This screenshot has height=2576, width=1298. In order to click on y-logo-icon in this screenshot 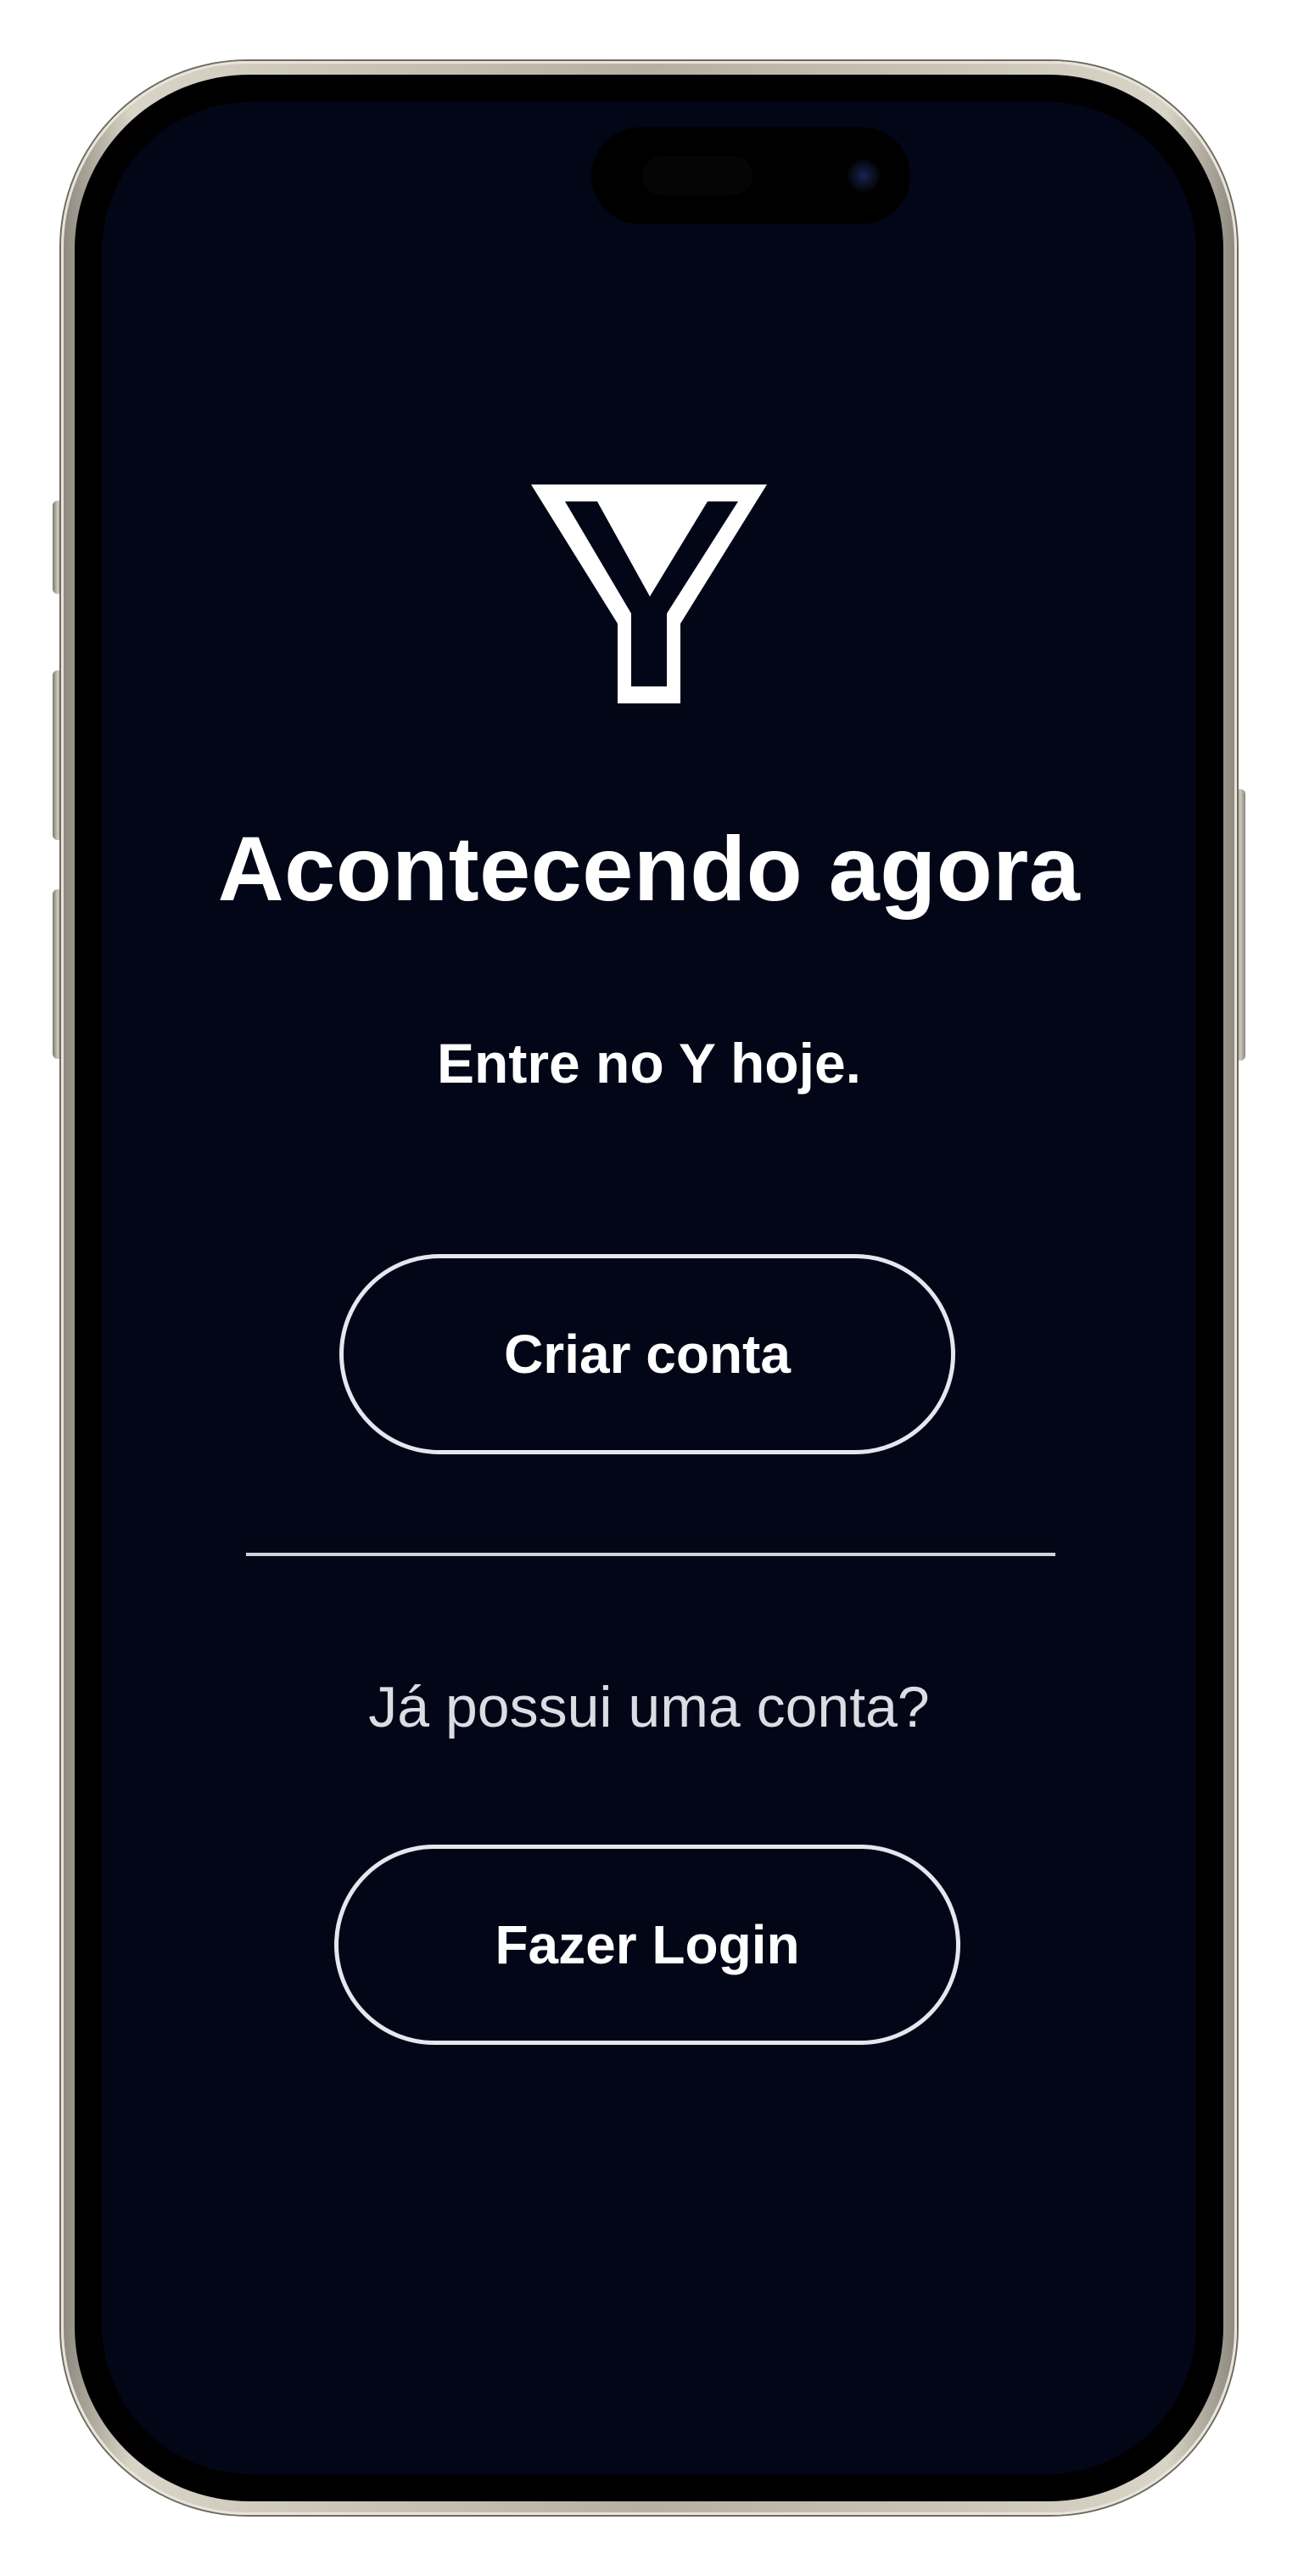, I will do `click(649, 593)`.